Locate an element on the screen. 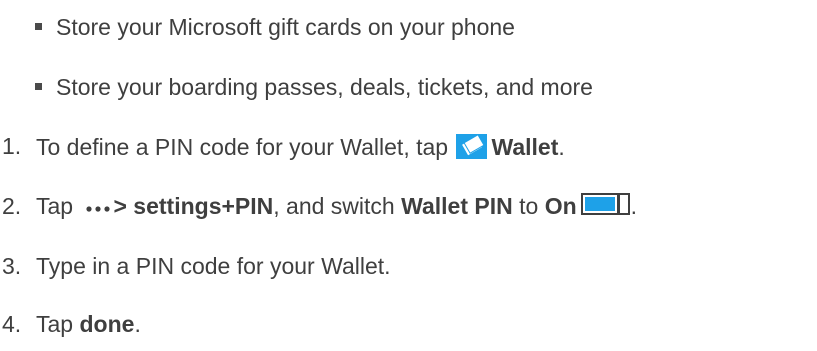 This screenshot has width=817, height=351. toggle-on-icon is located at coordinates (605, 204).